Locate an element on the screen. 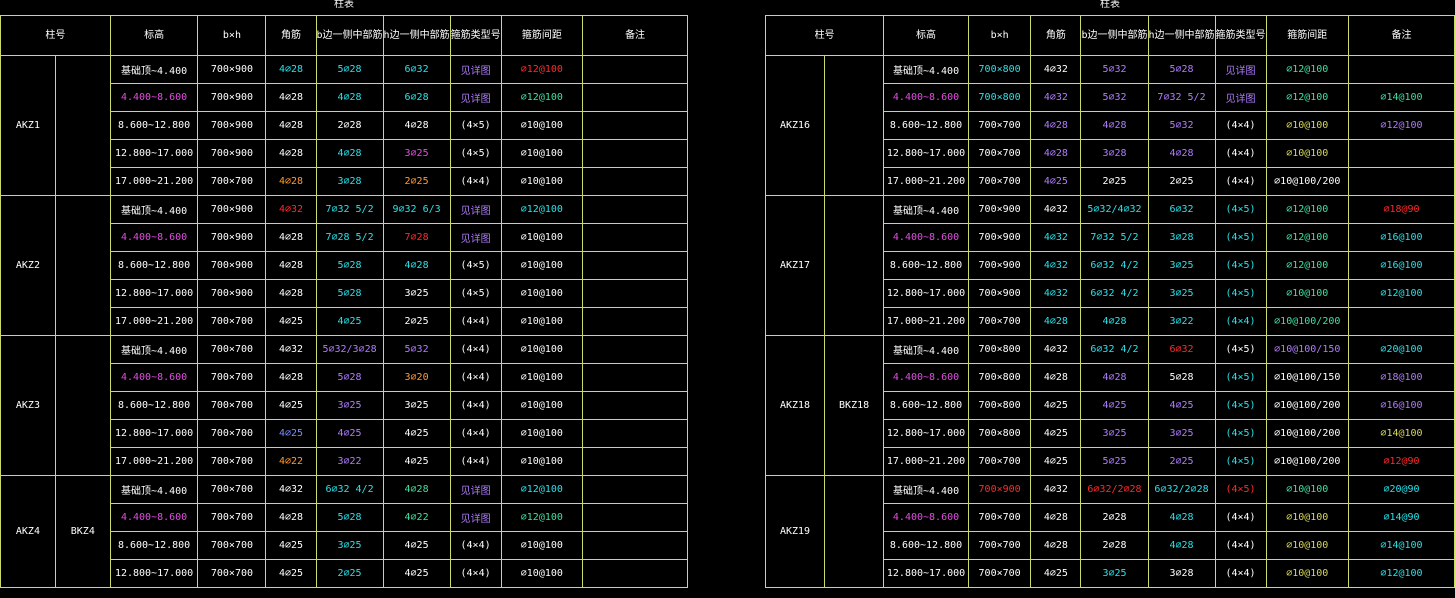 The width and height of the screenshot is (1455, 598). column-id: AKZ18 is located at coordinates (795, 405).